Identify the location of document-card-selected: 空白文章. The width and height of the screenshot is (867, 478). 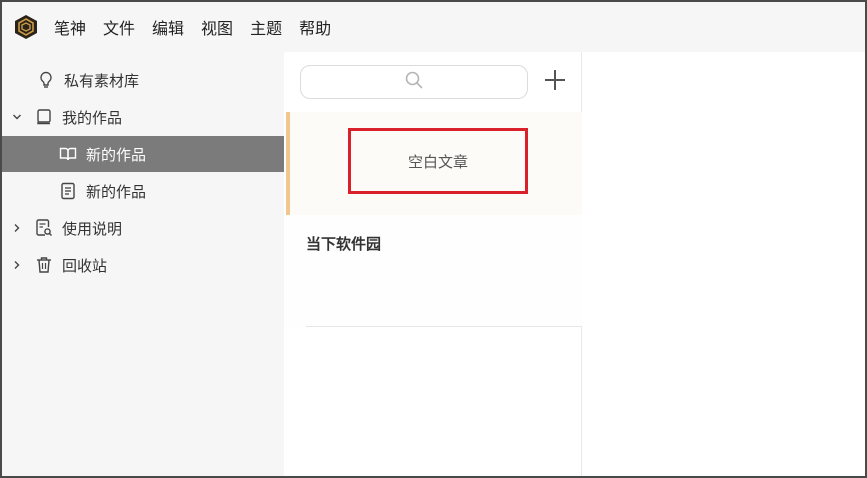
(434, 163).